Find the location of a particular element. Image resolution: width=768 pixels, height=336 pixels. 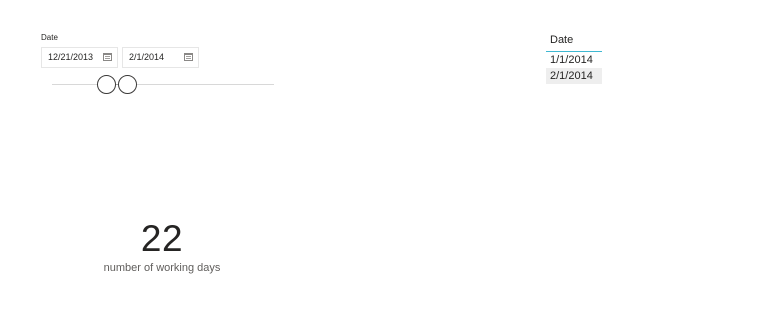

slicer-header: Date is located at coordinates (49, 37).